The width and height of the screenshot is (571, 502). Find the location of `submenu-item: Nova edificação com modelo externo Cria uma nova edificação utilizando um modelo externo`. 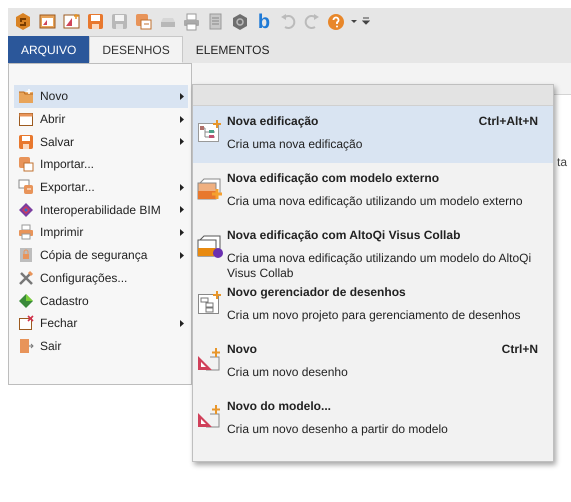

submenu-item: Nova edificação com modelo externo Cria uma nova edificação utilizando um modelo externo is located at coordinates (373, 191).